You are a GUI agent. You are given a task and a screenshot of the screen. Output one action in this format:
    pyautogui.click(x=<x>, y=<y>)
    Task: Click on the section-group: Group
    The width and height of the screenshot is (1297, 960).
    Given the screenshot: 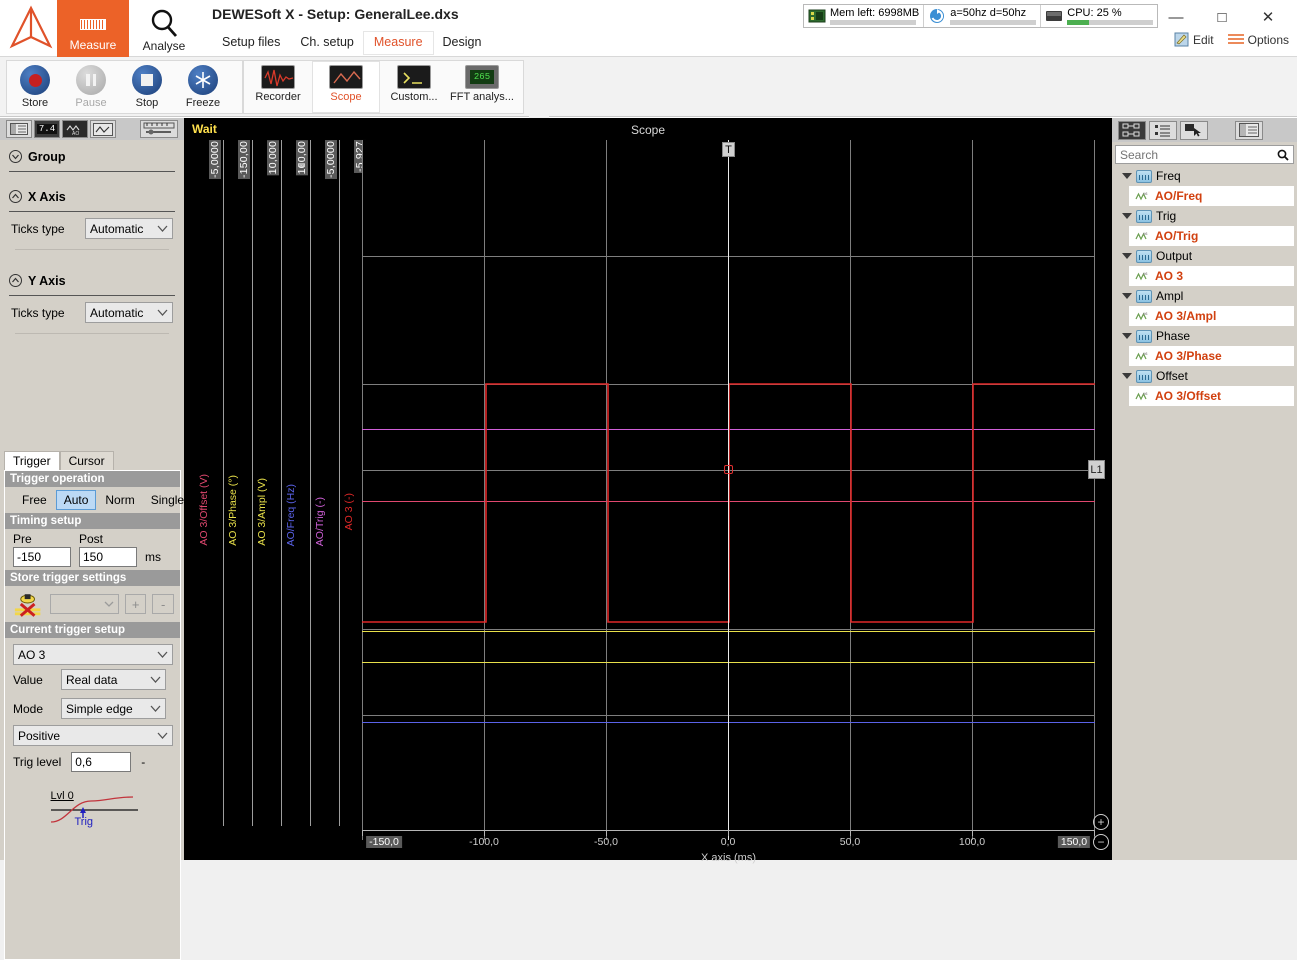 What is the action you would take?
    pyautogui.click(x=92, y=157)
    